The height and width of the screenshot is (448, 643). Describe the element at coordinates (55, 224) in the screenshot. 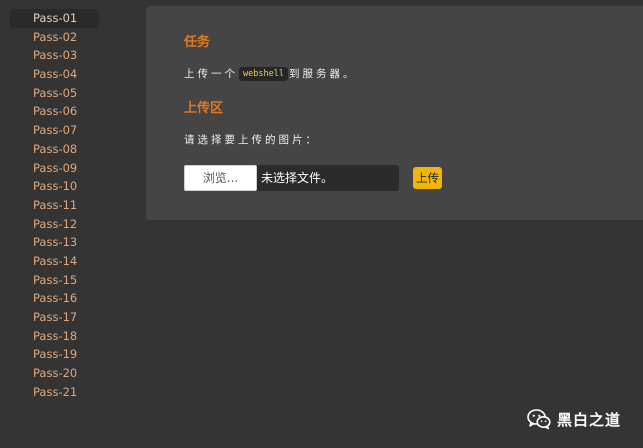

I see `sidebar-item-pass-12: Pass-12` at that location.